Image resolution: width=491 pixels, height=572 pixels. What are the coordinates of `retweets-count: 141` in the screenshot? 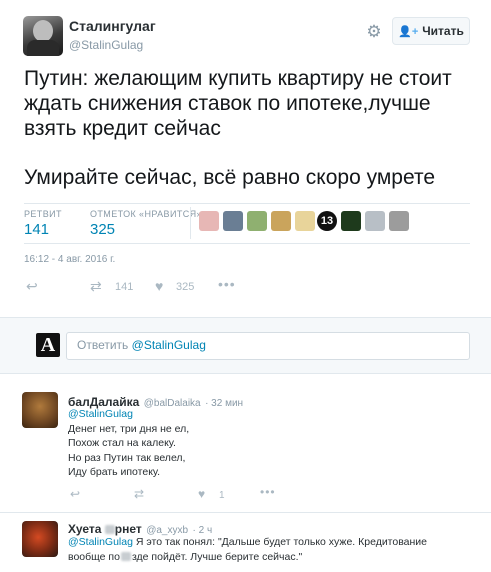 It's located at (36, 229).